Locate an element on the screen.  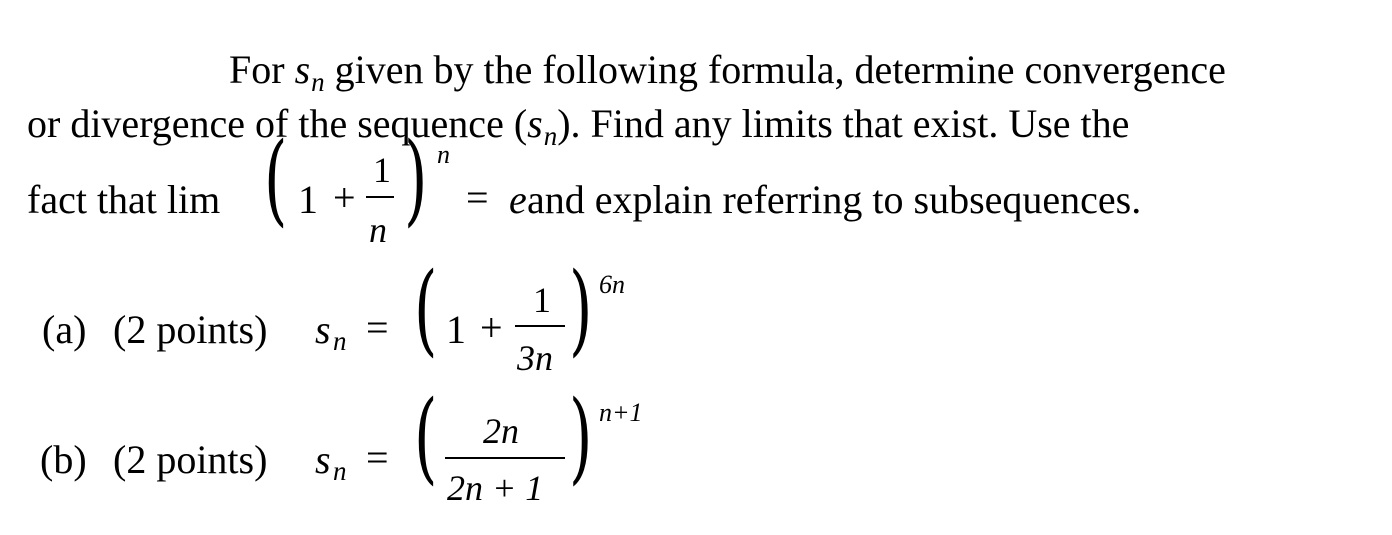
fraction-numerator: 2n is located at coordinates (501, 431).